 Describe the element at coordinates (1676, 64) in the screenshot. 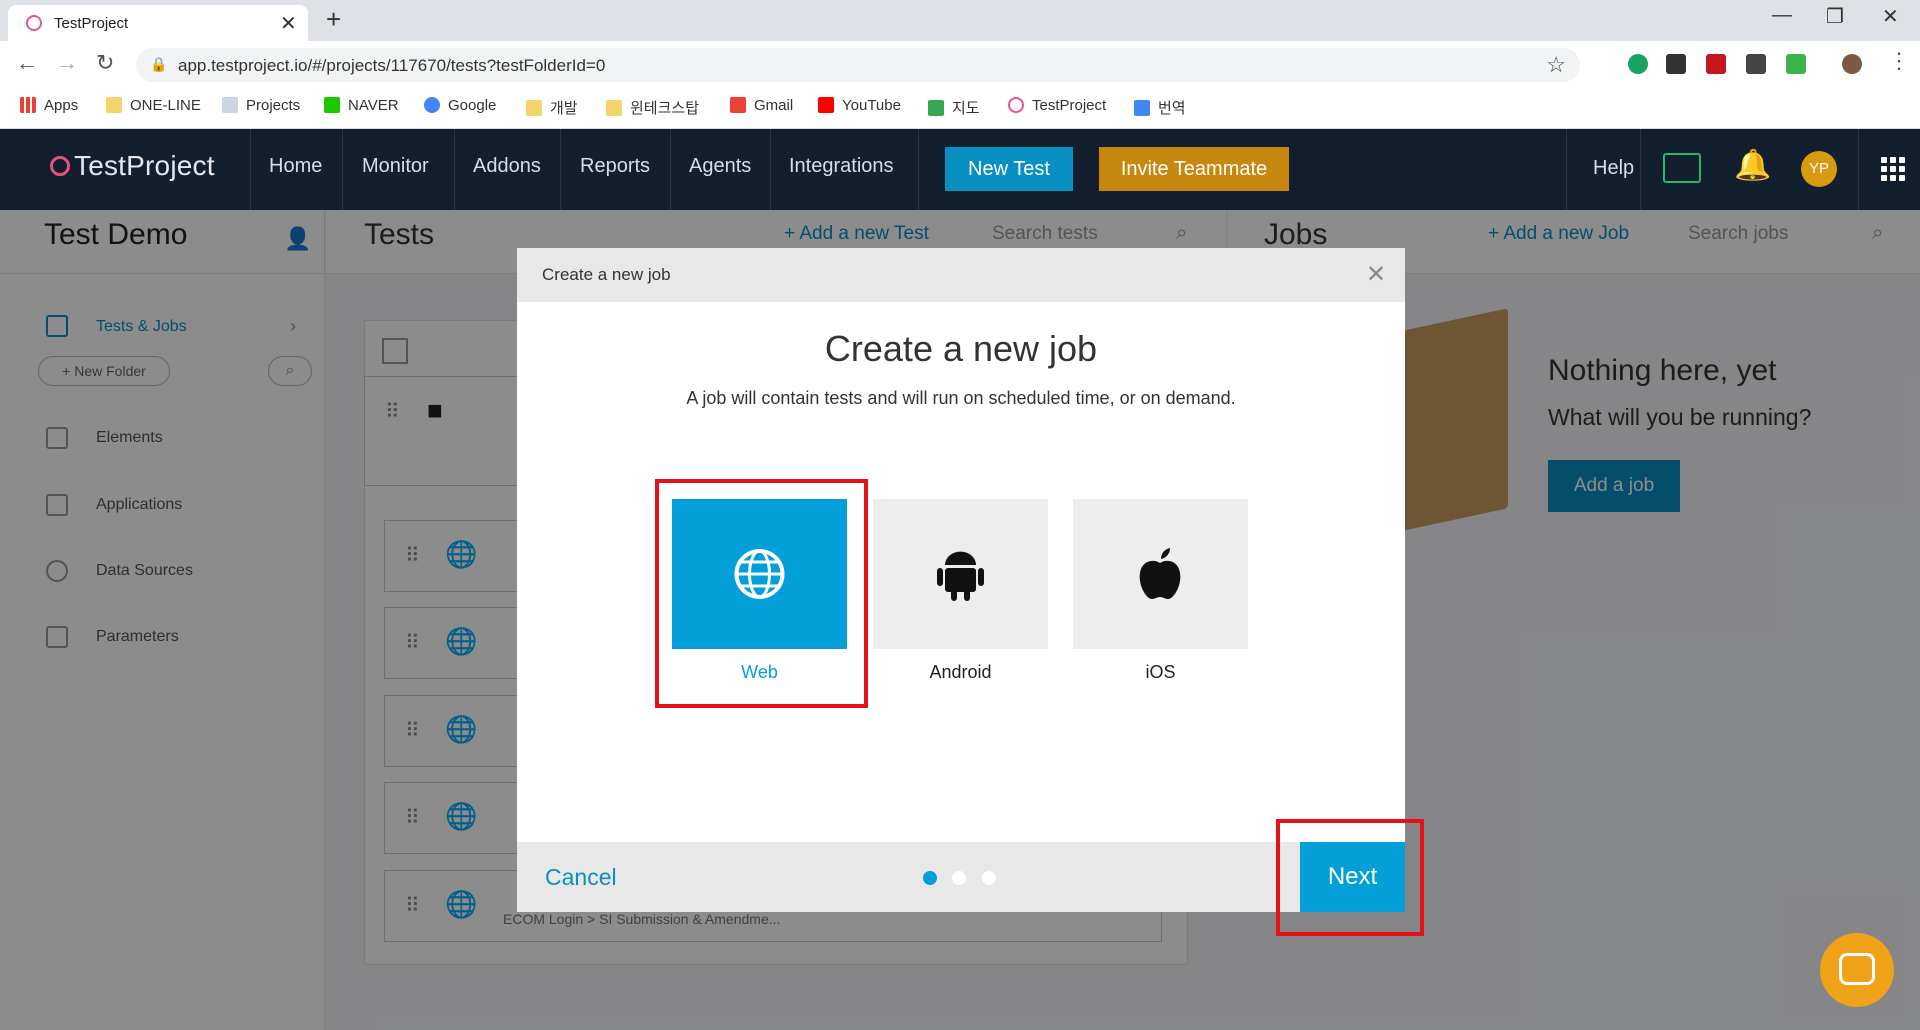

I see `extension-a-icon` at that location.